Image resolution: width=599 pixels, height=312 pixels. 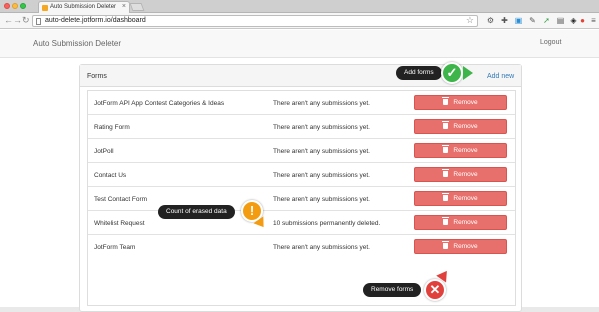 I want to click on back-icon: ←, so click(x=8, y=20).